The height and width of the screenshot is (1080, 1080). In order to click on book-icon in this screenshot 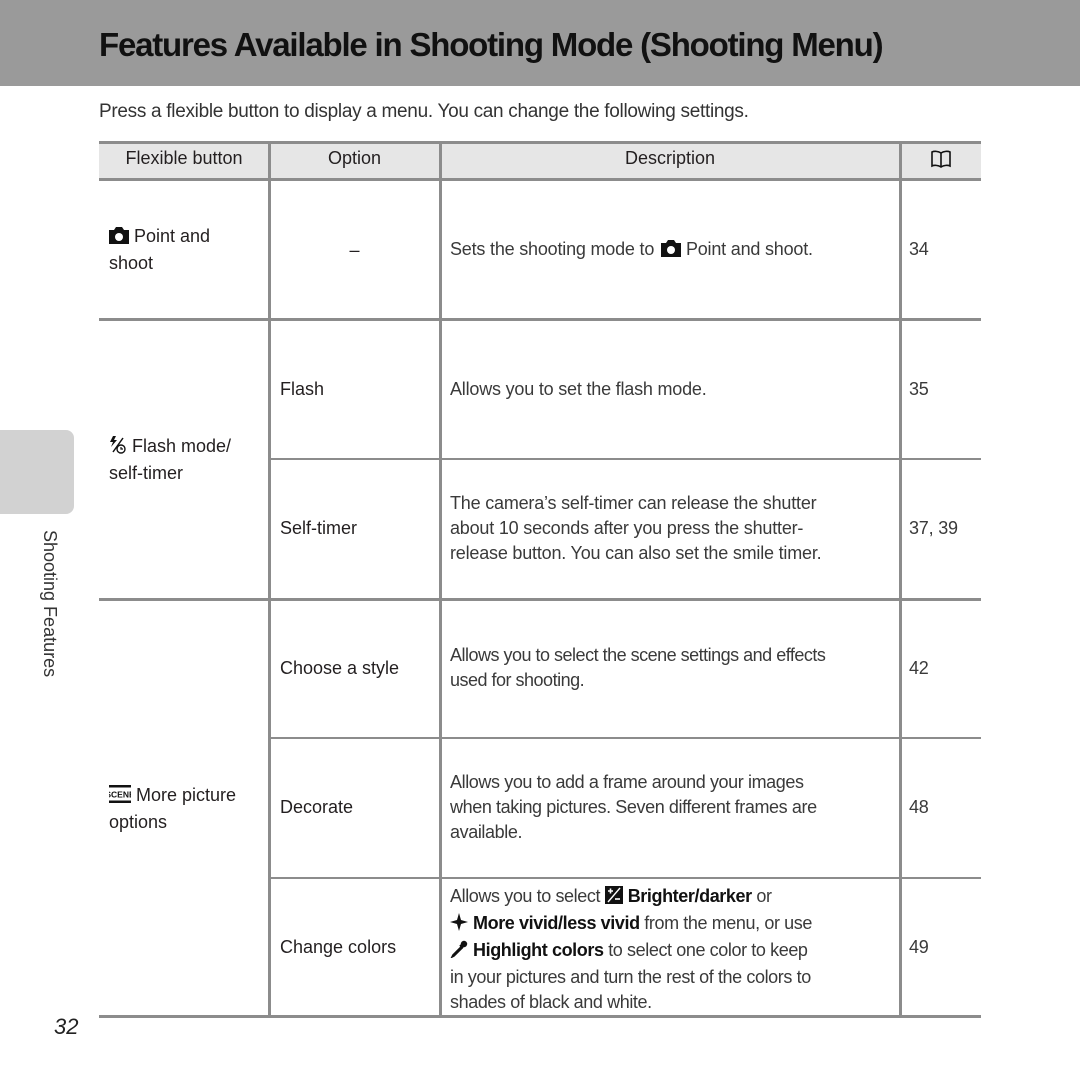, I will do `click(940, 161)`.